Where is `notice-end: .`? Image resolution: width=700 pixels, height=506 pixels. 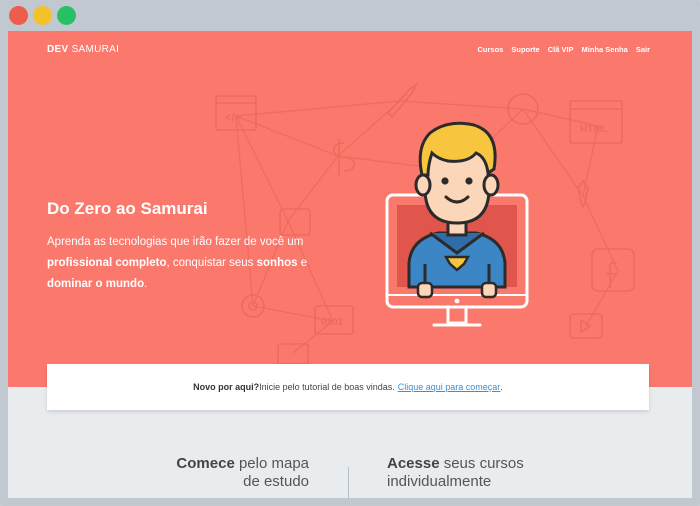 notice-end: . is located at coordinates (501, 387).